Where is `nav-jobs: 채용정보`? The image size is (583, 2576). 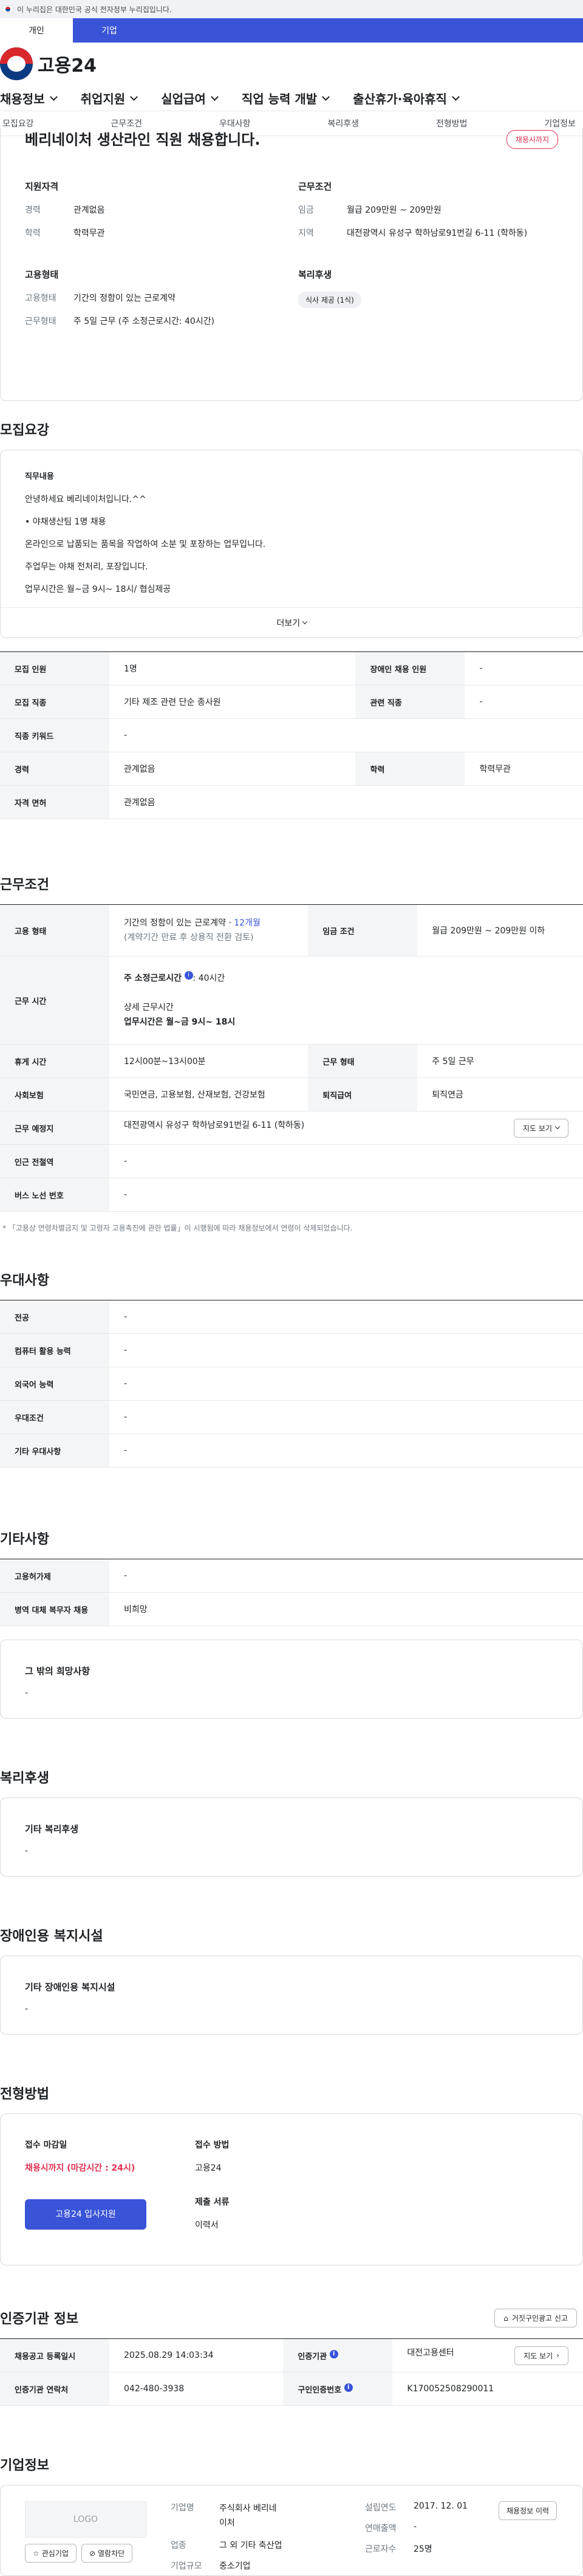
nav-jobs: 채용정보 is located at coordinates (29, 98).